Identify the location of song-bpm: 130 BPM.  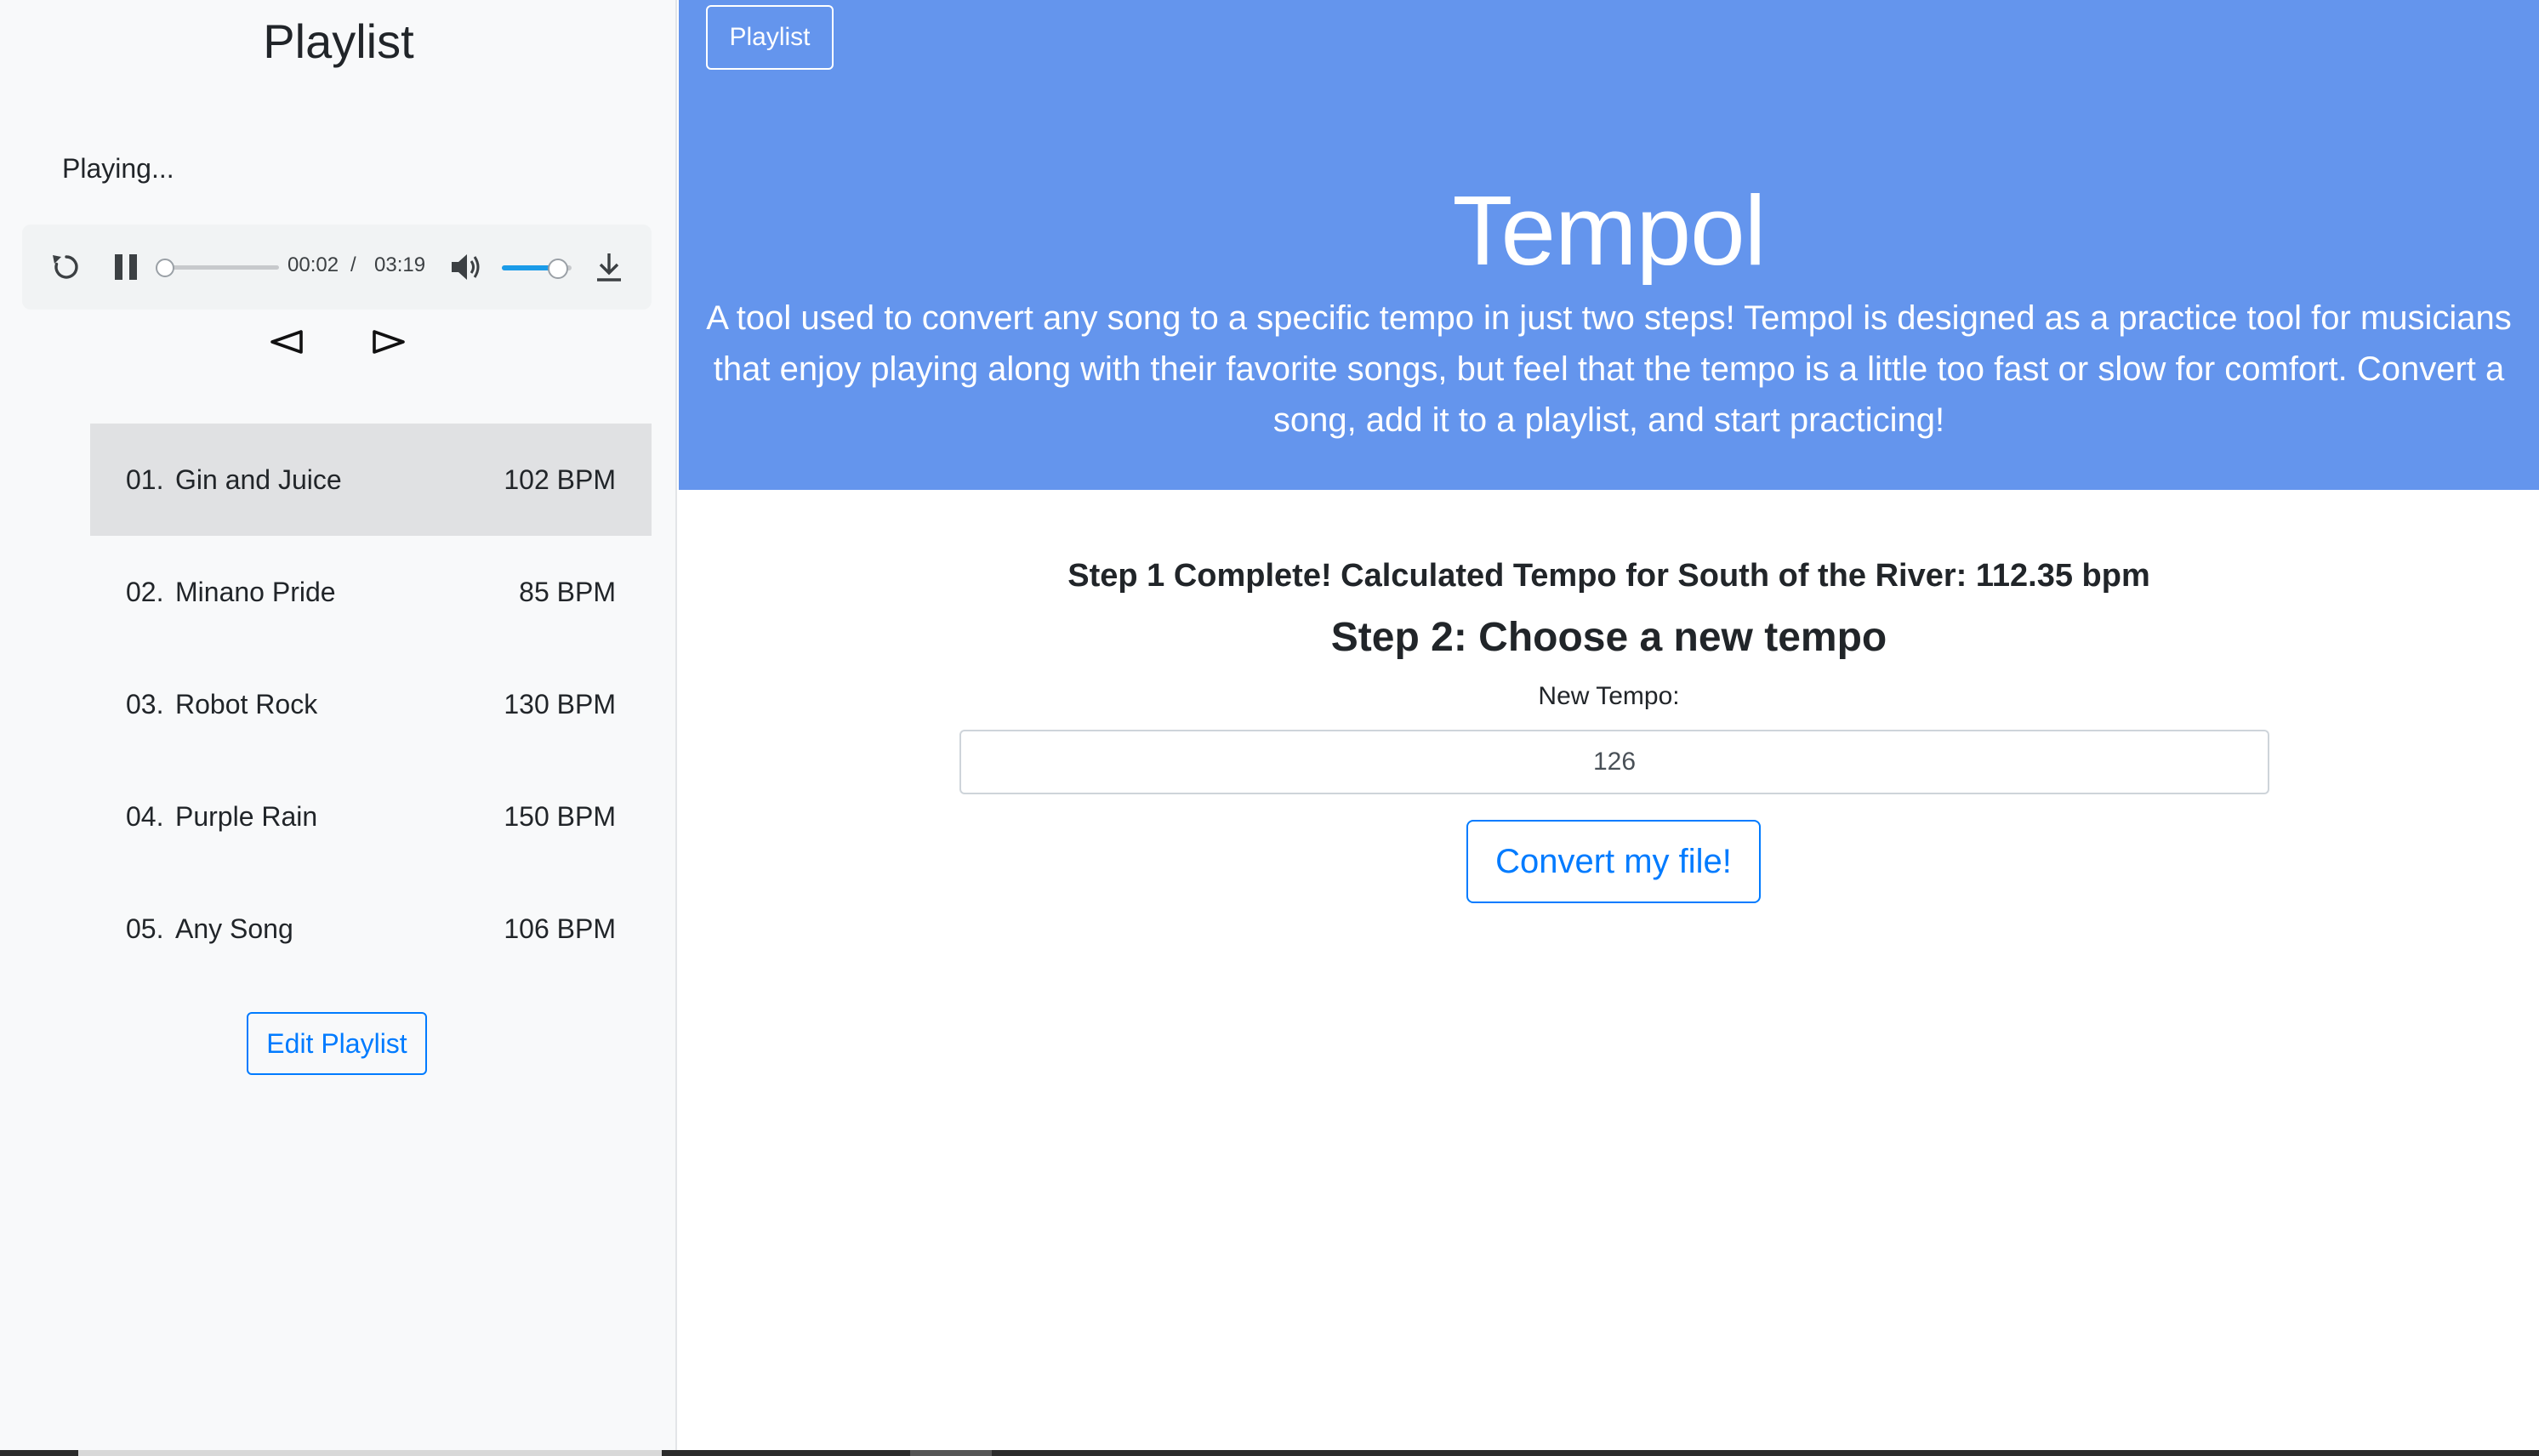
(560, 704).